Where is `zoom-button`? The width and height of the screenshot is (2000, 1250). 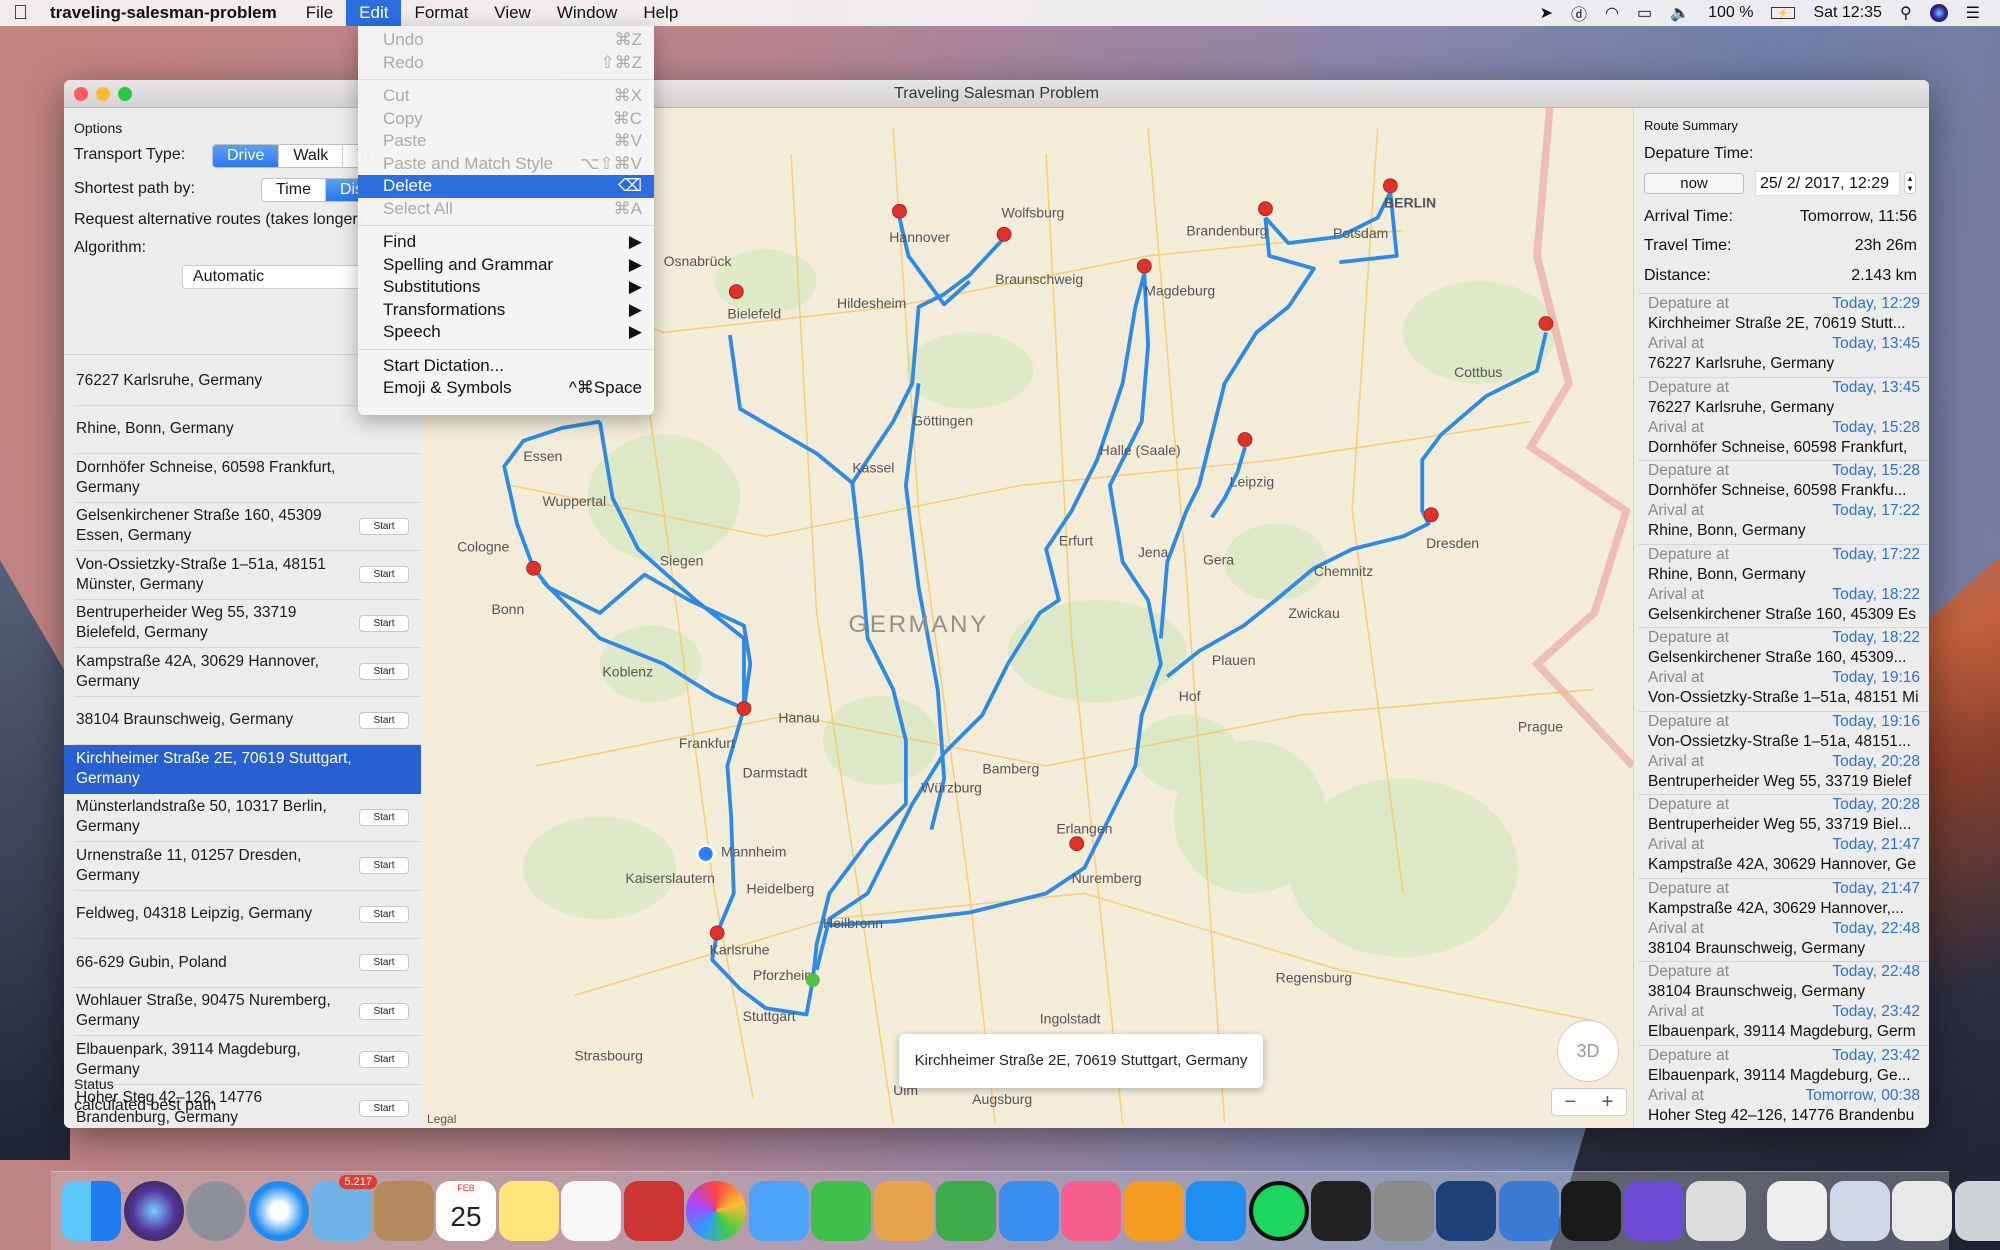 zoom-button is located at coordinates (125, 94).